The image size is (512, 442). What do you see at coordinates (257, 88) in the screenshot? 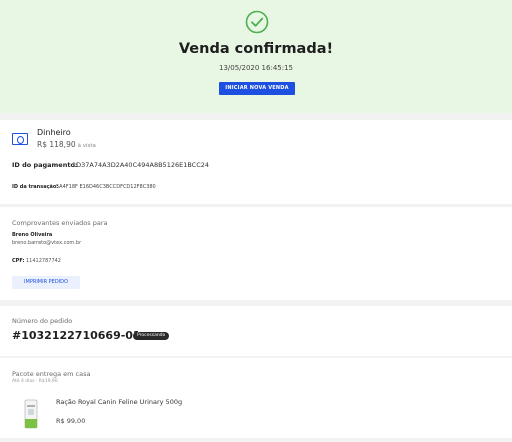
I see `new-sale-button: INICIAR NOVA VENDA` at bounding box center [257, 88].